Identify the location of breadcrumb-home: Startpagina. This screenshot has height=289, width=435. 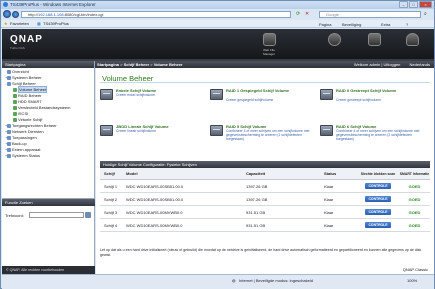
(108, 64).